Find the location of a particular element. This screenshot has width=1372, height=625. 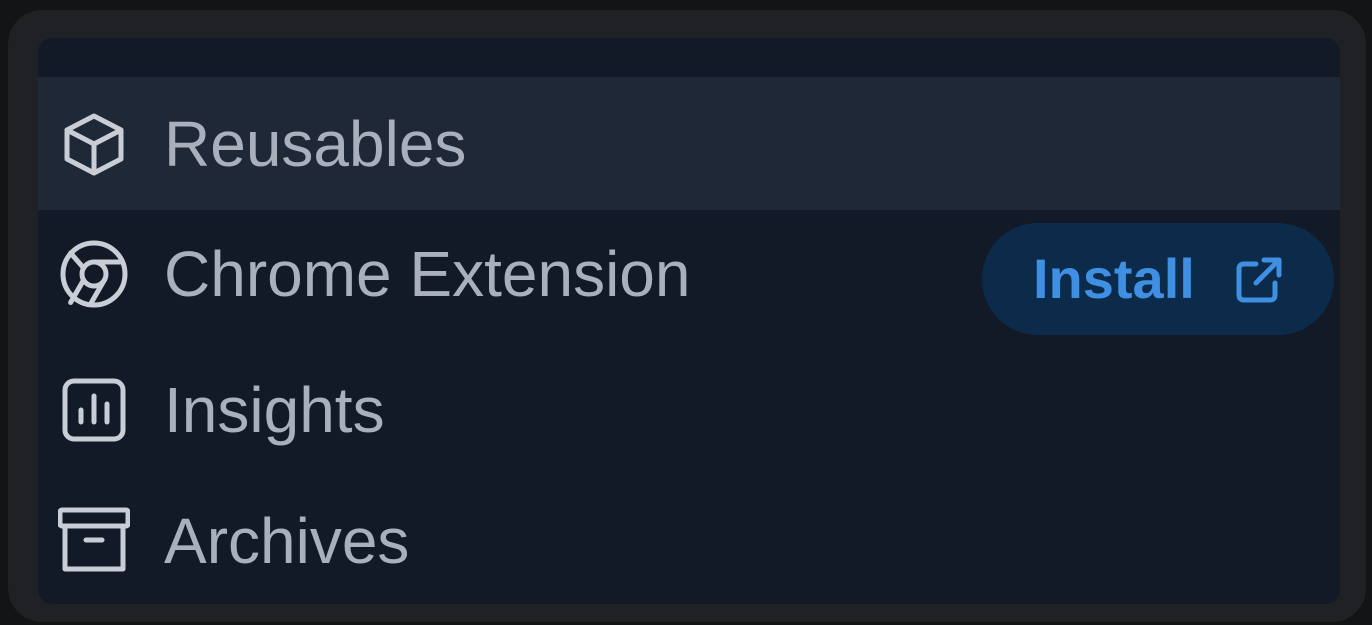

install-button: Install is located at coordinates (1158, 279).